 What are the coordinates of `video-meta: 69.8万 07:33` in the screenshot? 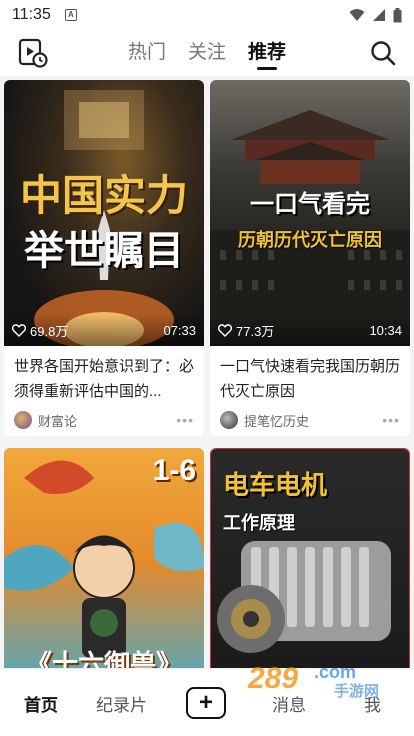 It's located at (104, 330).